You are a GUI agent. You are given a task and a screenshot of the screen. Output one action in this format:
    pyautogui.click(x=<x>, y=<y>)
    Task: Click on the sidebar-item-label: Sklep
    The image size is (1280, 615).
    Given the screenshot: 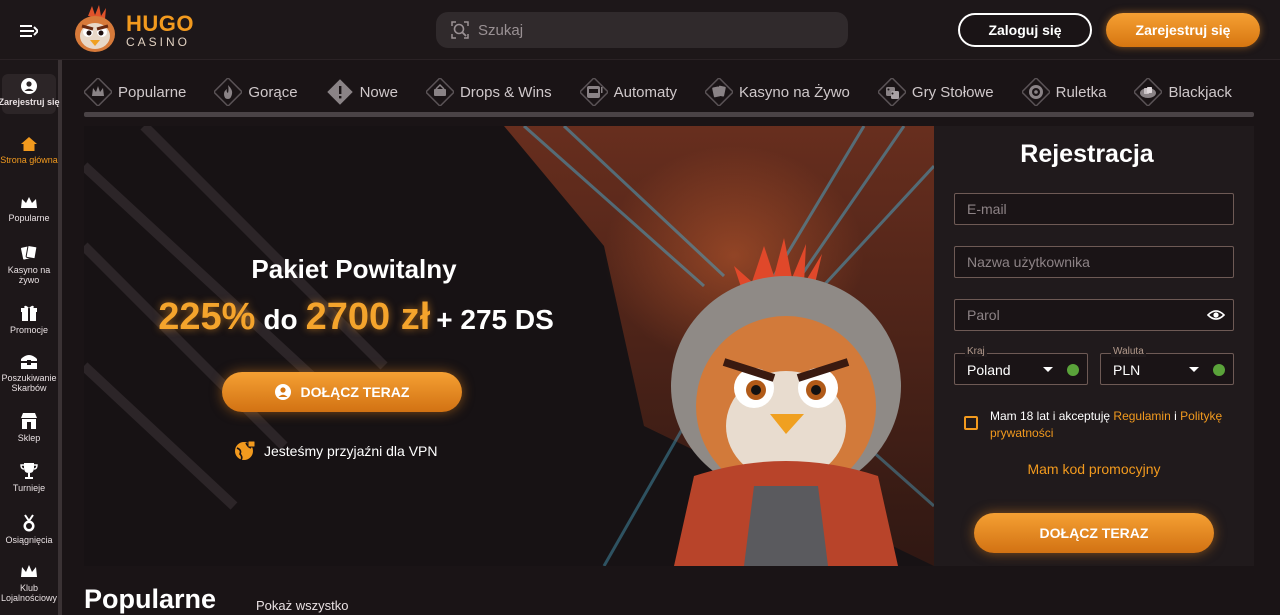 What is the action you would take?
    pyautogui.click(x=29, y=438)
    